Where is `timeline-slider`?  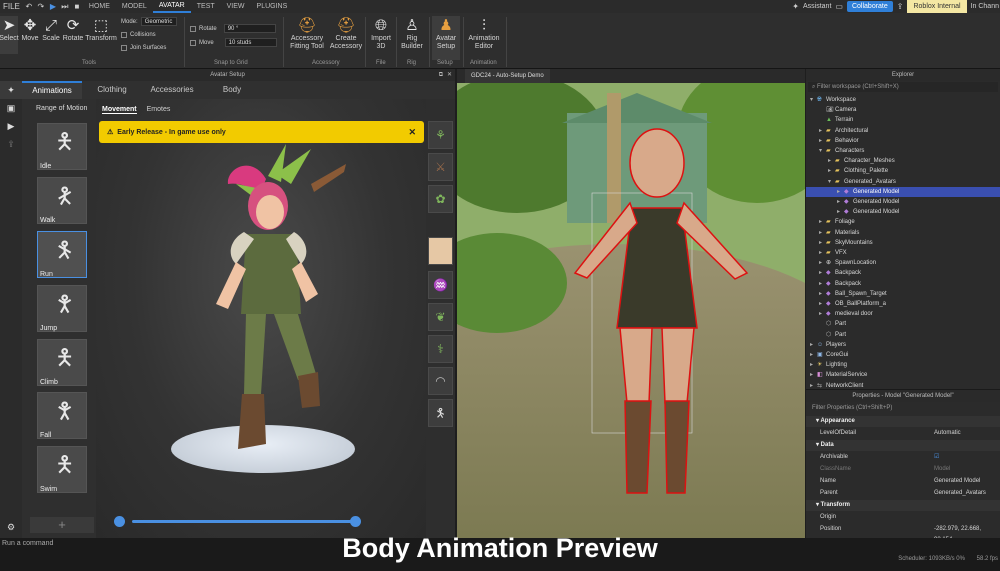 timeline-slider is located at coordinates (243, 521).